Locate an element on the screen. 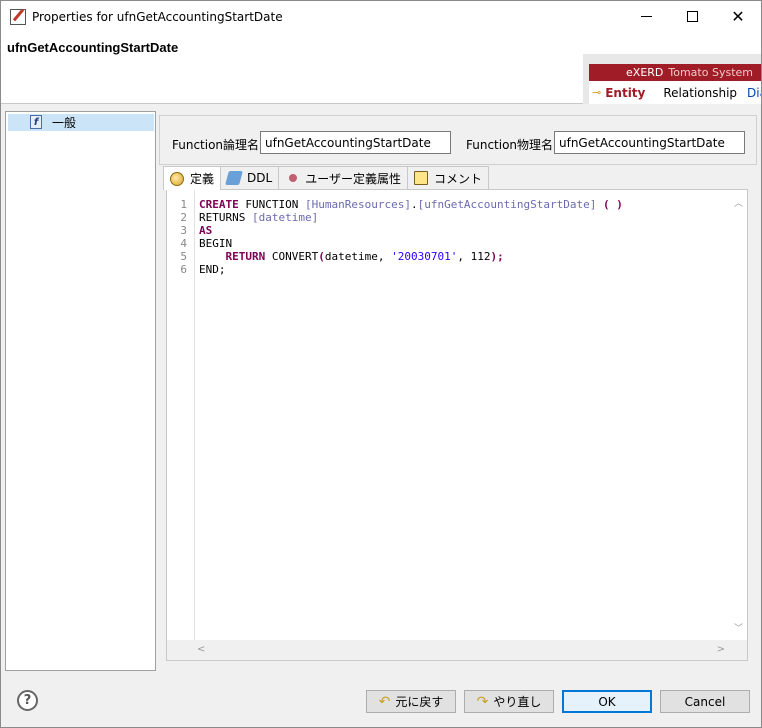 The width and height of the screenshot is (762, 728). tab-label: ユーザー定義属性 is located at coordinates (353, 178).